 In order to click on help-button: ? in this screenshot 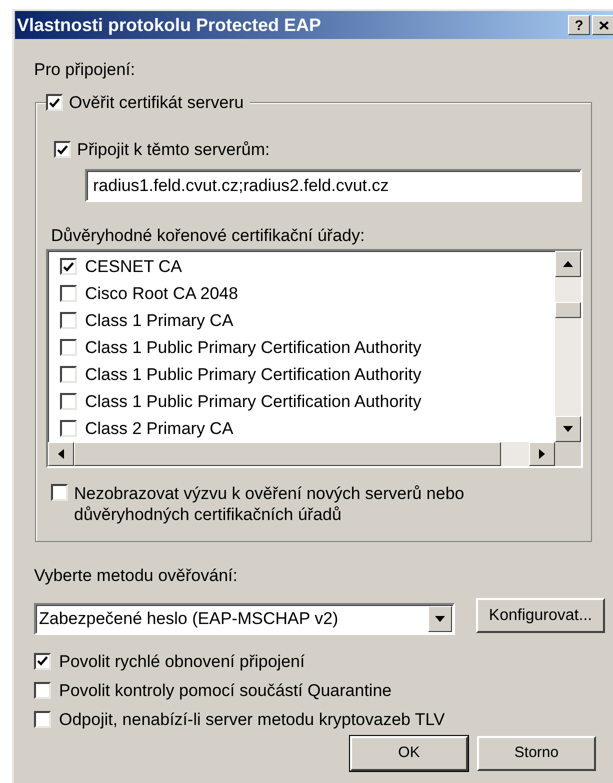, I will do `click(579, 25)`.